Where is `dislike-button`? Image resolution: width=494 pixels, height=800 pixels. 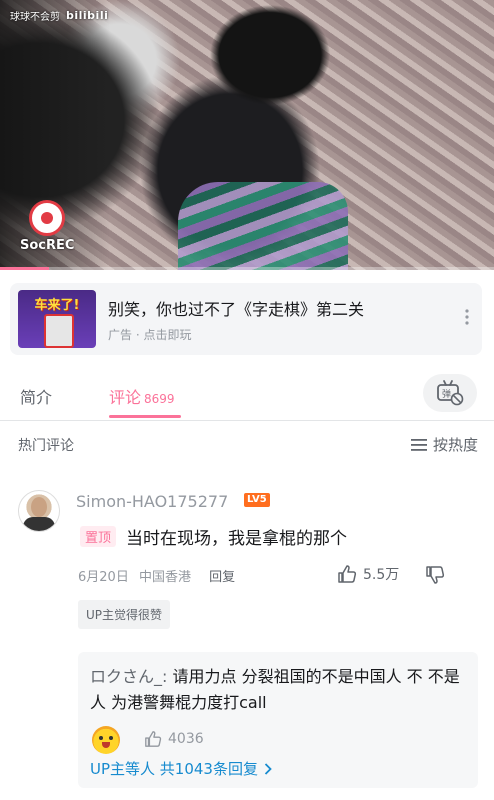
dislike-button is located at coordinates (435, 577).